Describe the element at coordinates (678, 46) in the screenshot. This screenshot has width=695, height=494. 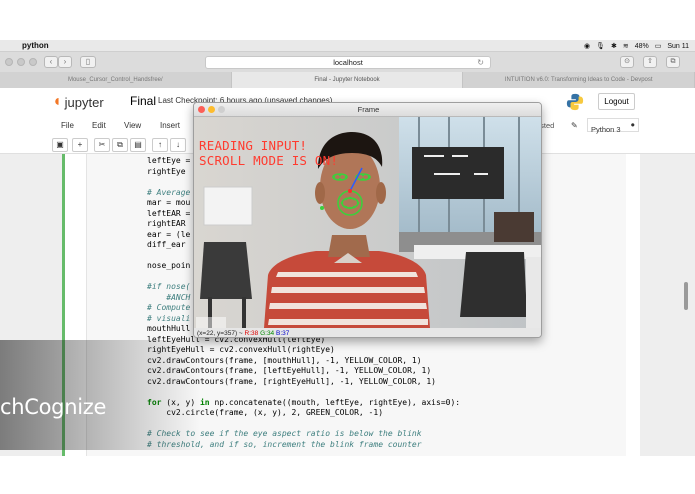
I see `clock: Sun 11` at that location.